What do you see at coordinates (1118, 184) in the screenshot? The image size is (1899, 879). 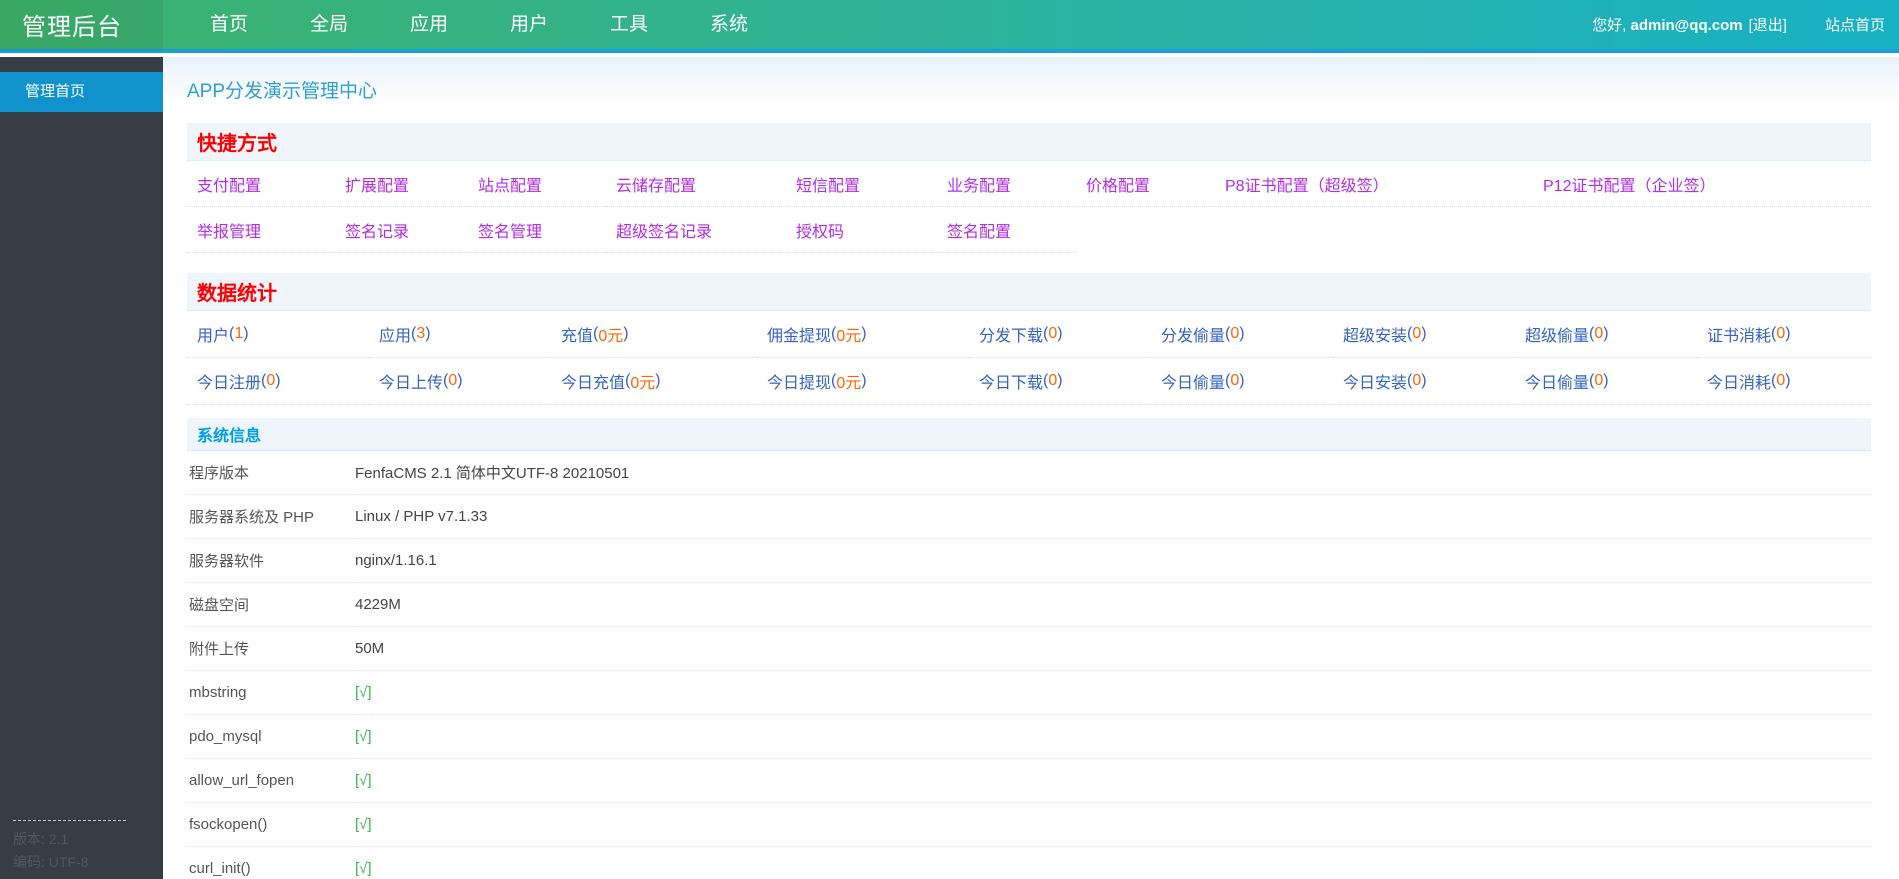 I see `shortcut-link: 价格配置` at bounding box center [1118, 184].